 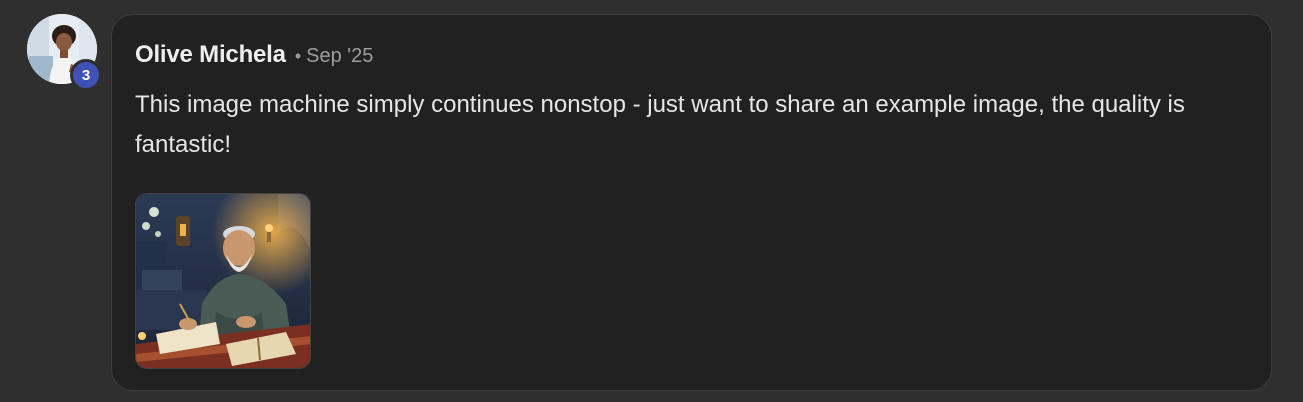 What do you see at coordinates (210, 55) in the screenshot?
I see `author-name: Olive Michela` at bounding box center [210, 55].